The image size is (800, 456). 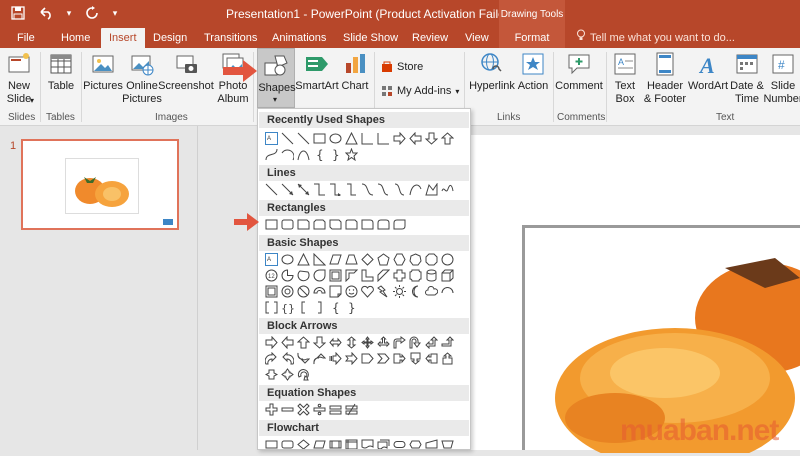 What do you see at coordinates (415, 442) in the screenshot?
I see `flowchart-preparation-shape` at bounding box center [415, 442].